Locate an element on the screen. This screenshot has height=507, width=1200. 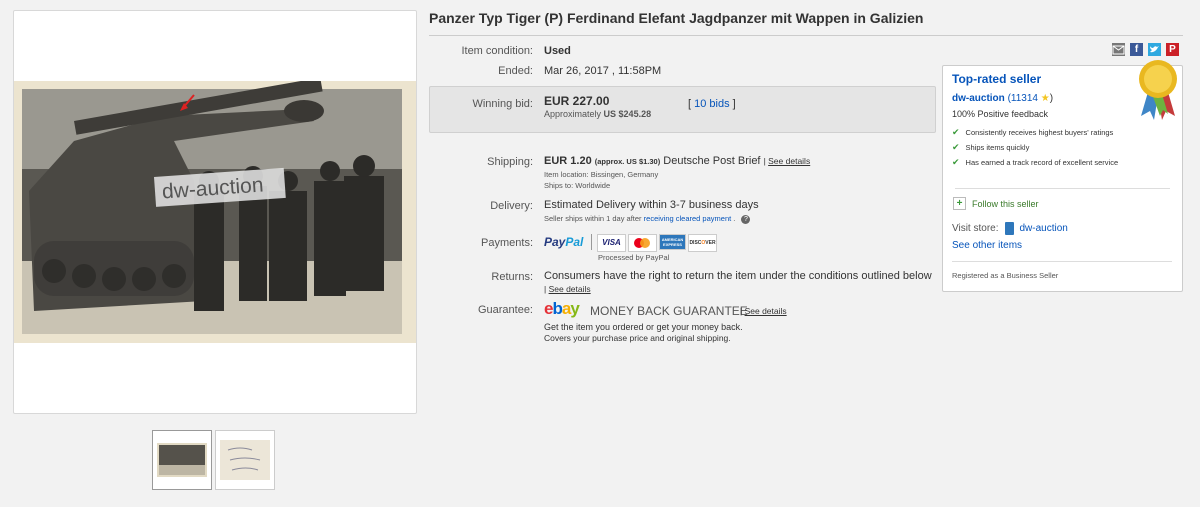
amex-icon: AMERICAN EXPRESS is located at coordinates (672, 242).